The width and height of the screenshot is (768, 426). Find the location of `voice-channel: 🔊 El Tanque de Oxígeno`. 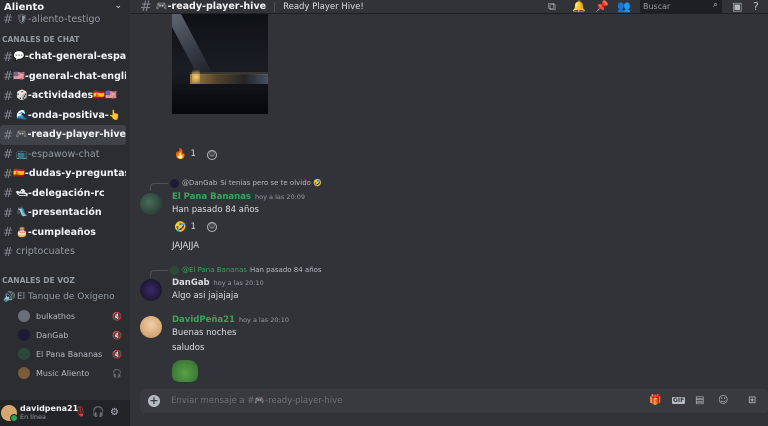

voice-channel: 🔊 El Tanque de Oxígeno is located at coordinates (65, 297).